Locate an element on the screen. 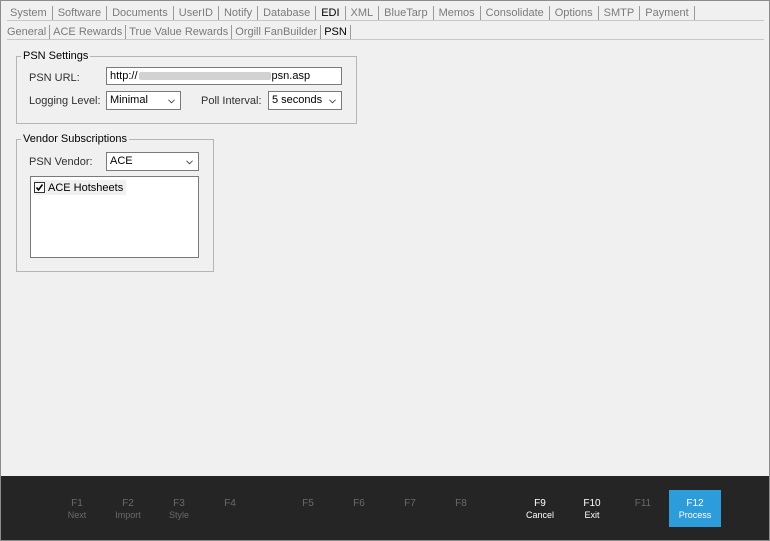  tab-software: Software is located at coordinates (80, 13).